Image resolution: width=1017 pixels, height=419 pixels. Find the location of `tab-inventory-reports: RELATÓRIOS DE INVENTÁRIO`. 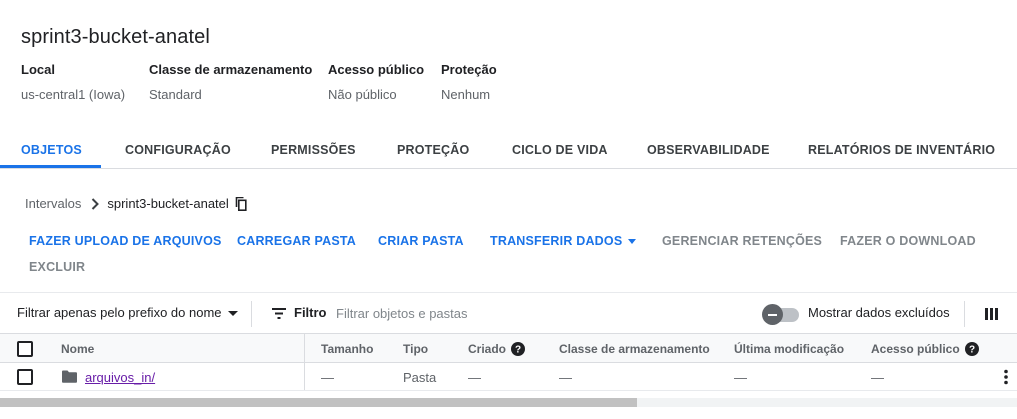

tab-inventory-reports: RELATÓRIOS DE INVENTÁRIO is located at coordinates (901, 150).